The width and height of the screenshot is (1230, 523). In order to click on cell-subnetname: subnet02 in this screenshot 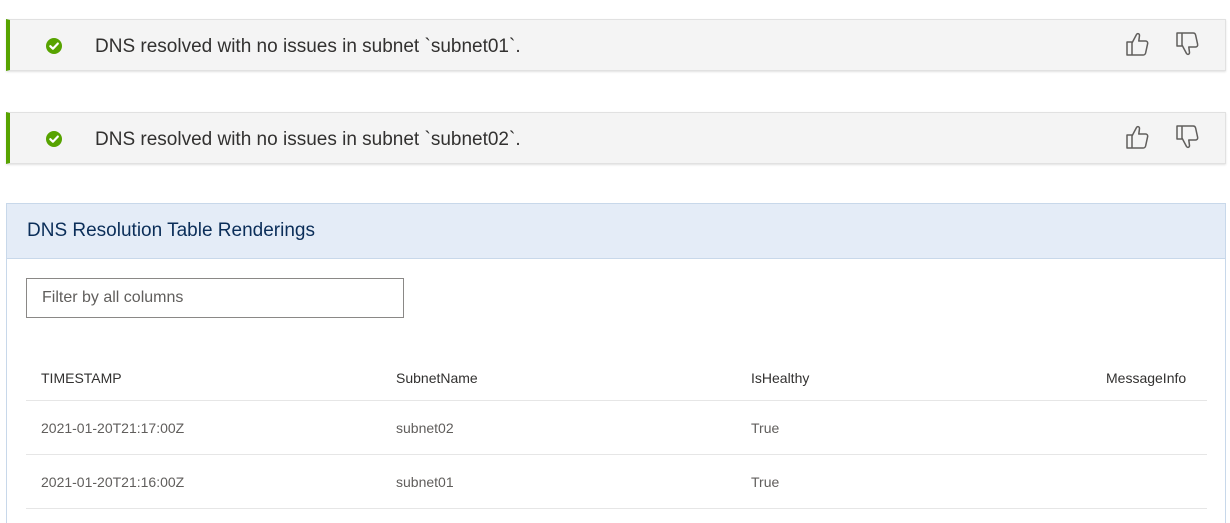, I will do `click(558, 427)`.